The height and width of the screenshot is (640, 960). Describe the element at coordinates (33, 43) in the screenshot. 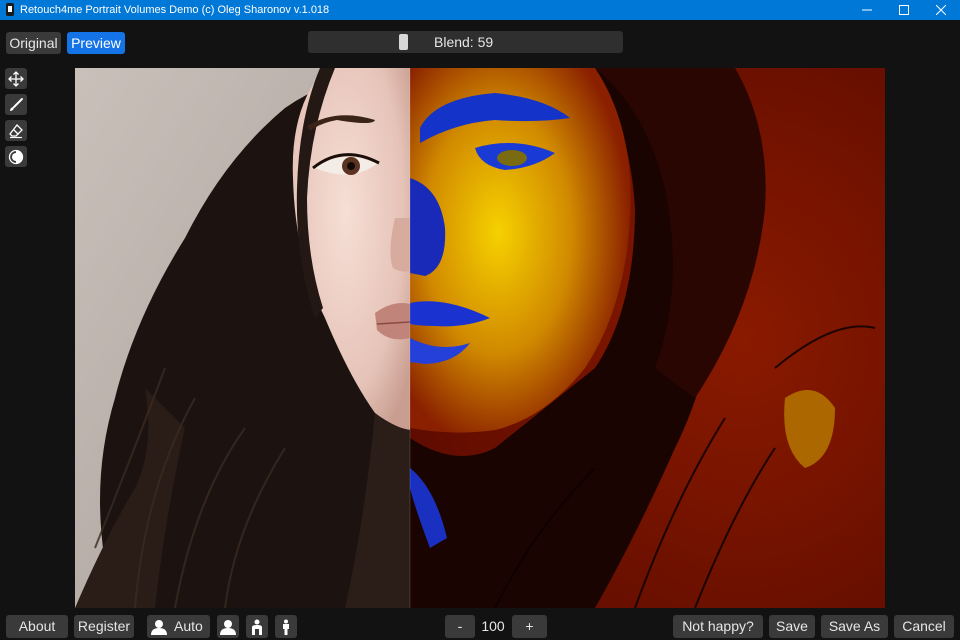

I see `original-button: Original` at that location.